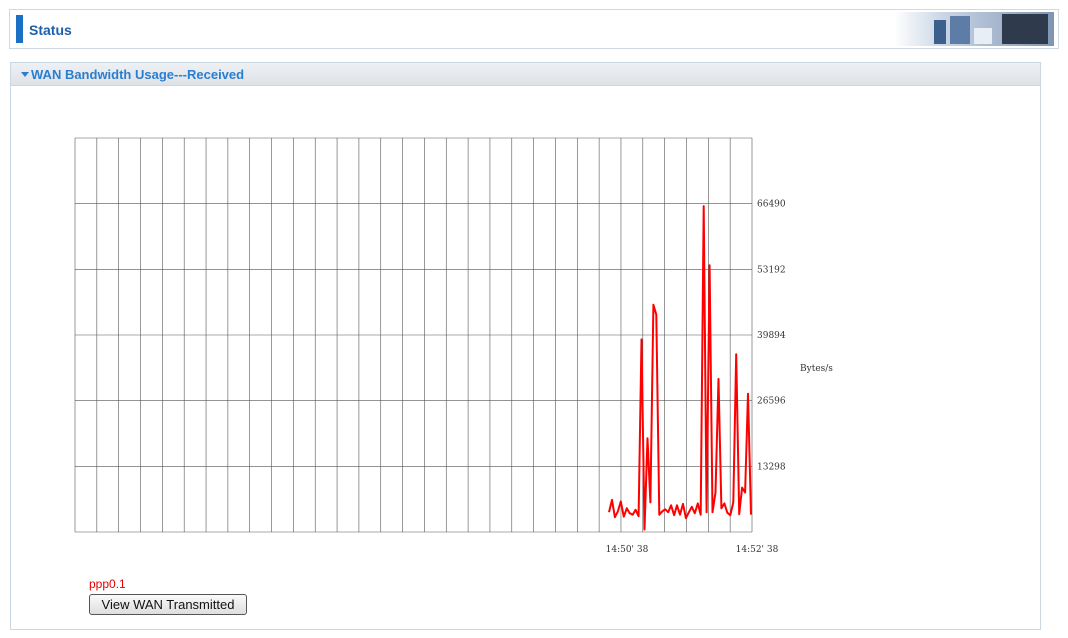 This screenshot has width=1068, height=638. I want to click on legend-interface-label: ppp0.1, so click(107, 584).